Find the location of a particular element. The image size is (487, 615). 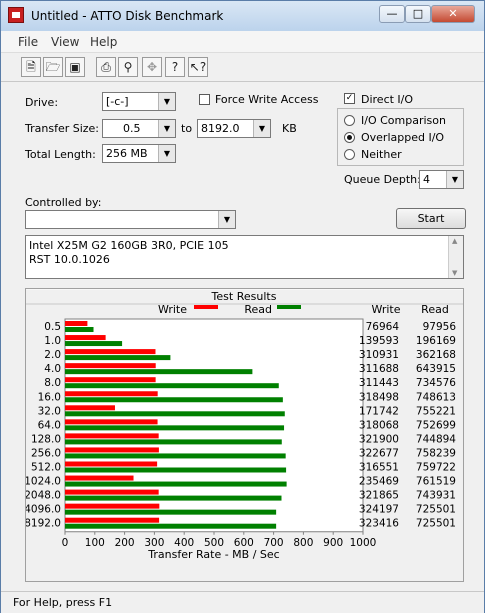

controlled-by-select: ▼ is located at coordinates (130, 219).